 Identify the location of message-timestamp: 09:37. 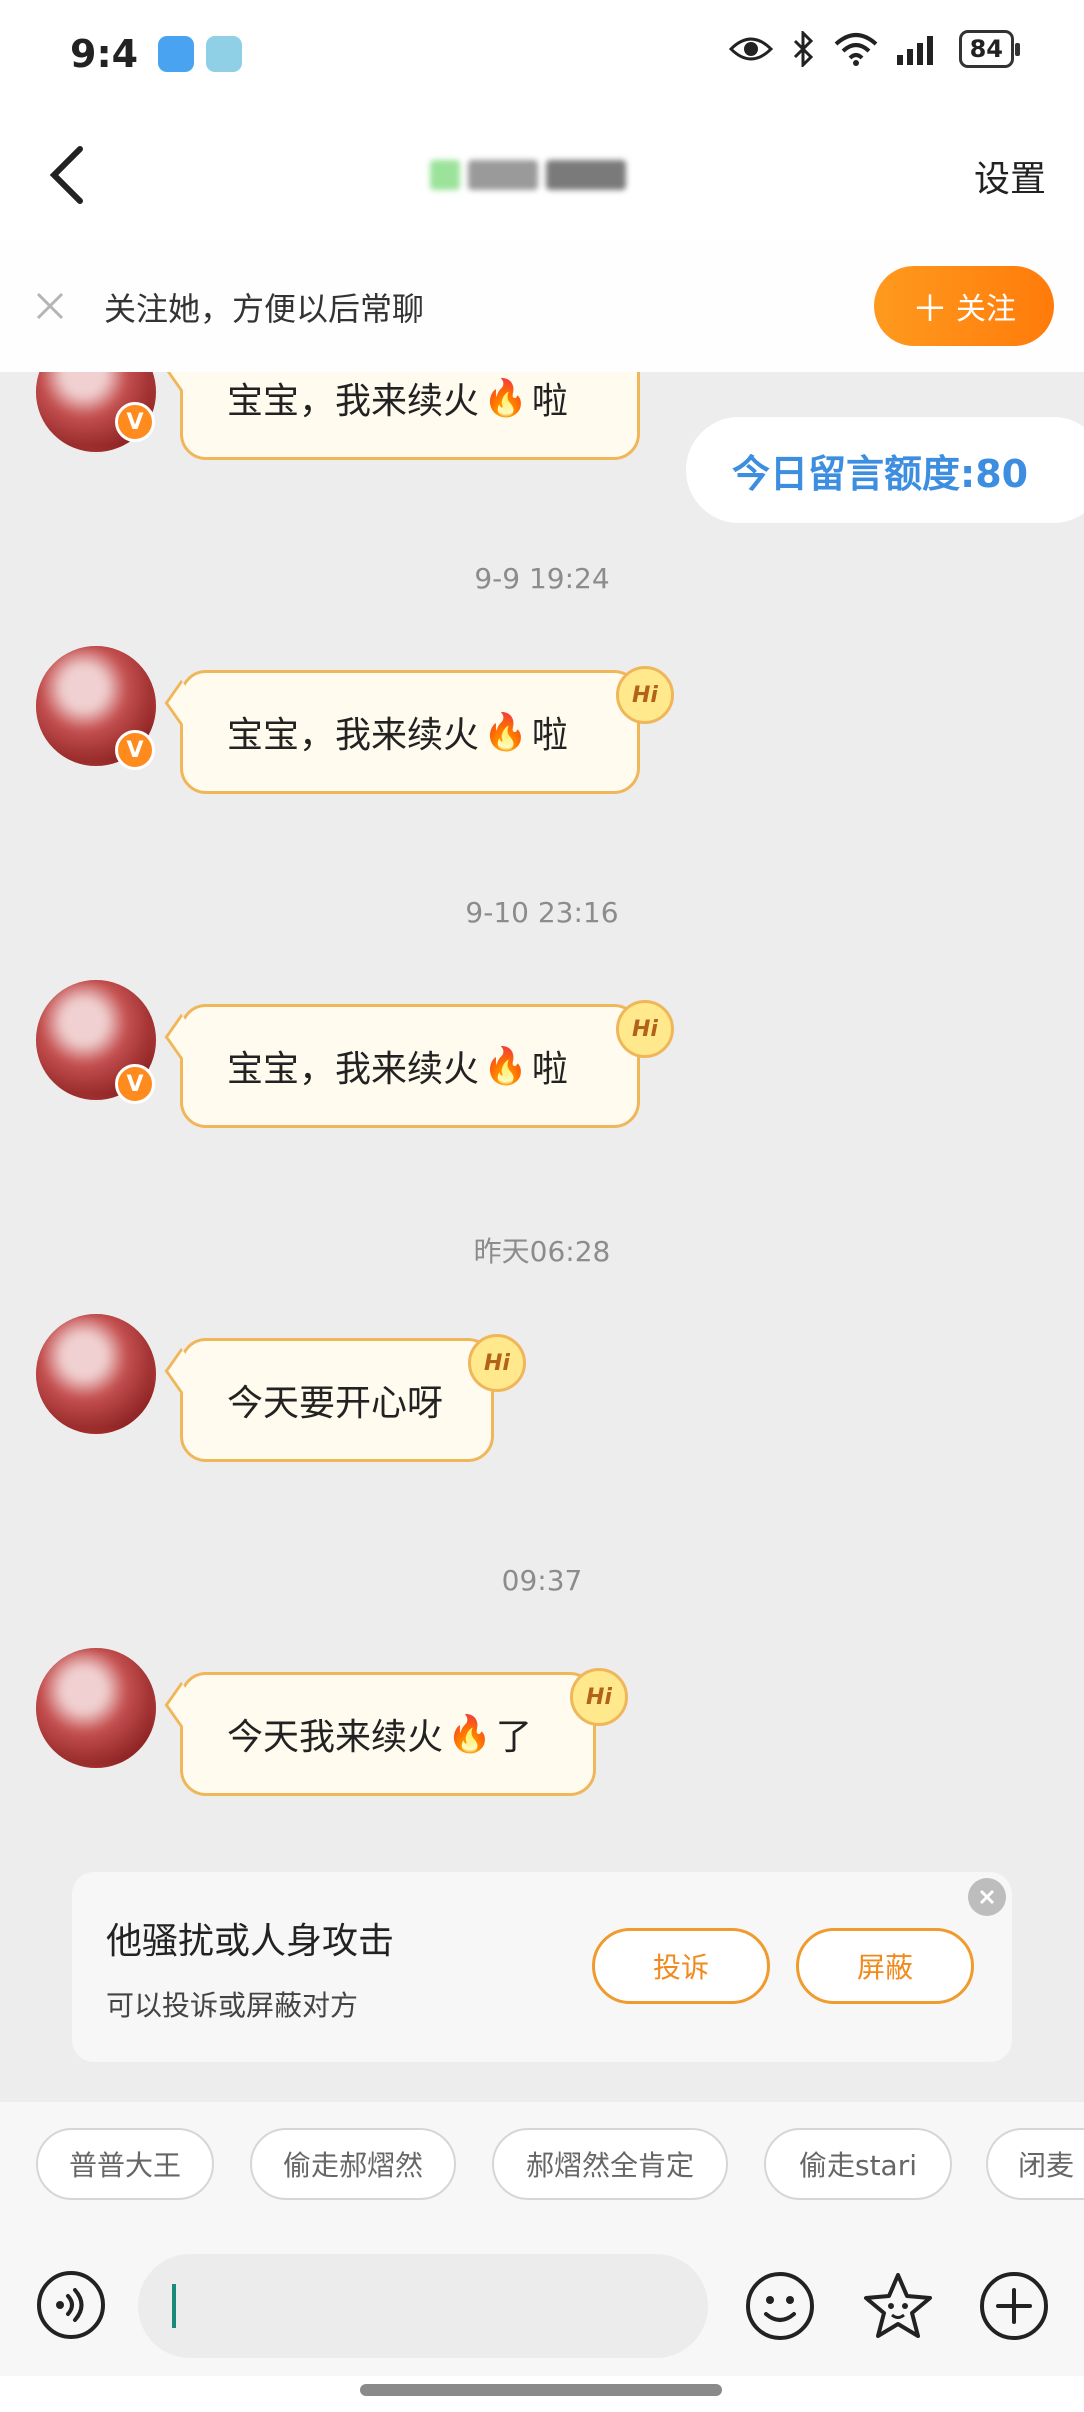
(542, 1580).